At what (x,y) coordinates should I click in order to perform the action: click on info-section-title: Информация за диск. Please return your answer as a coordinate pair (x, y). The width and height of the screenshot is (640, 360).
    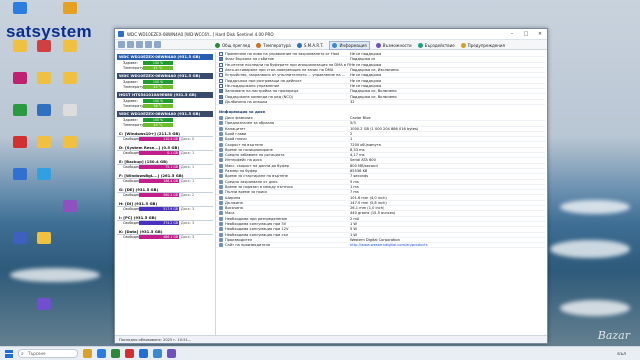
    Looking at the image, I should click on (382, 112).